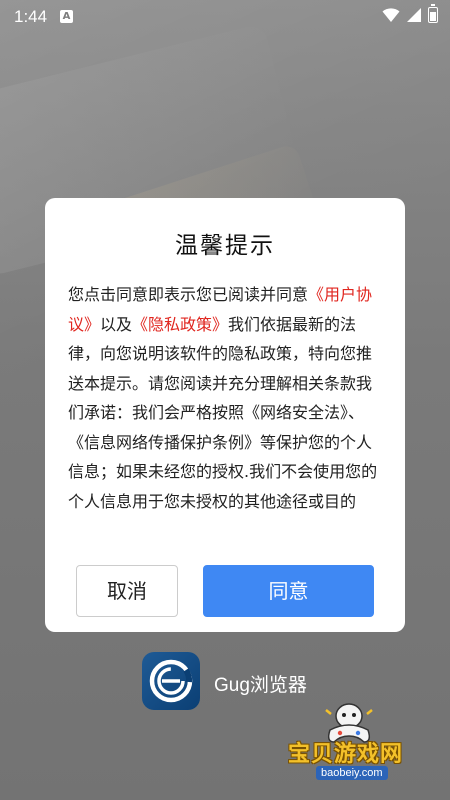  Describe the element at coordinates (352, 773) in the screenshot. I see `watermark-url: baobeiy.com` at that location.